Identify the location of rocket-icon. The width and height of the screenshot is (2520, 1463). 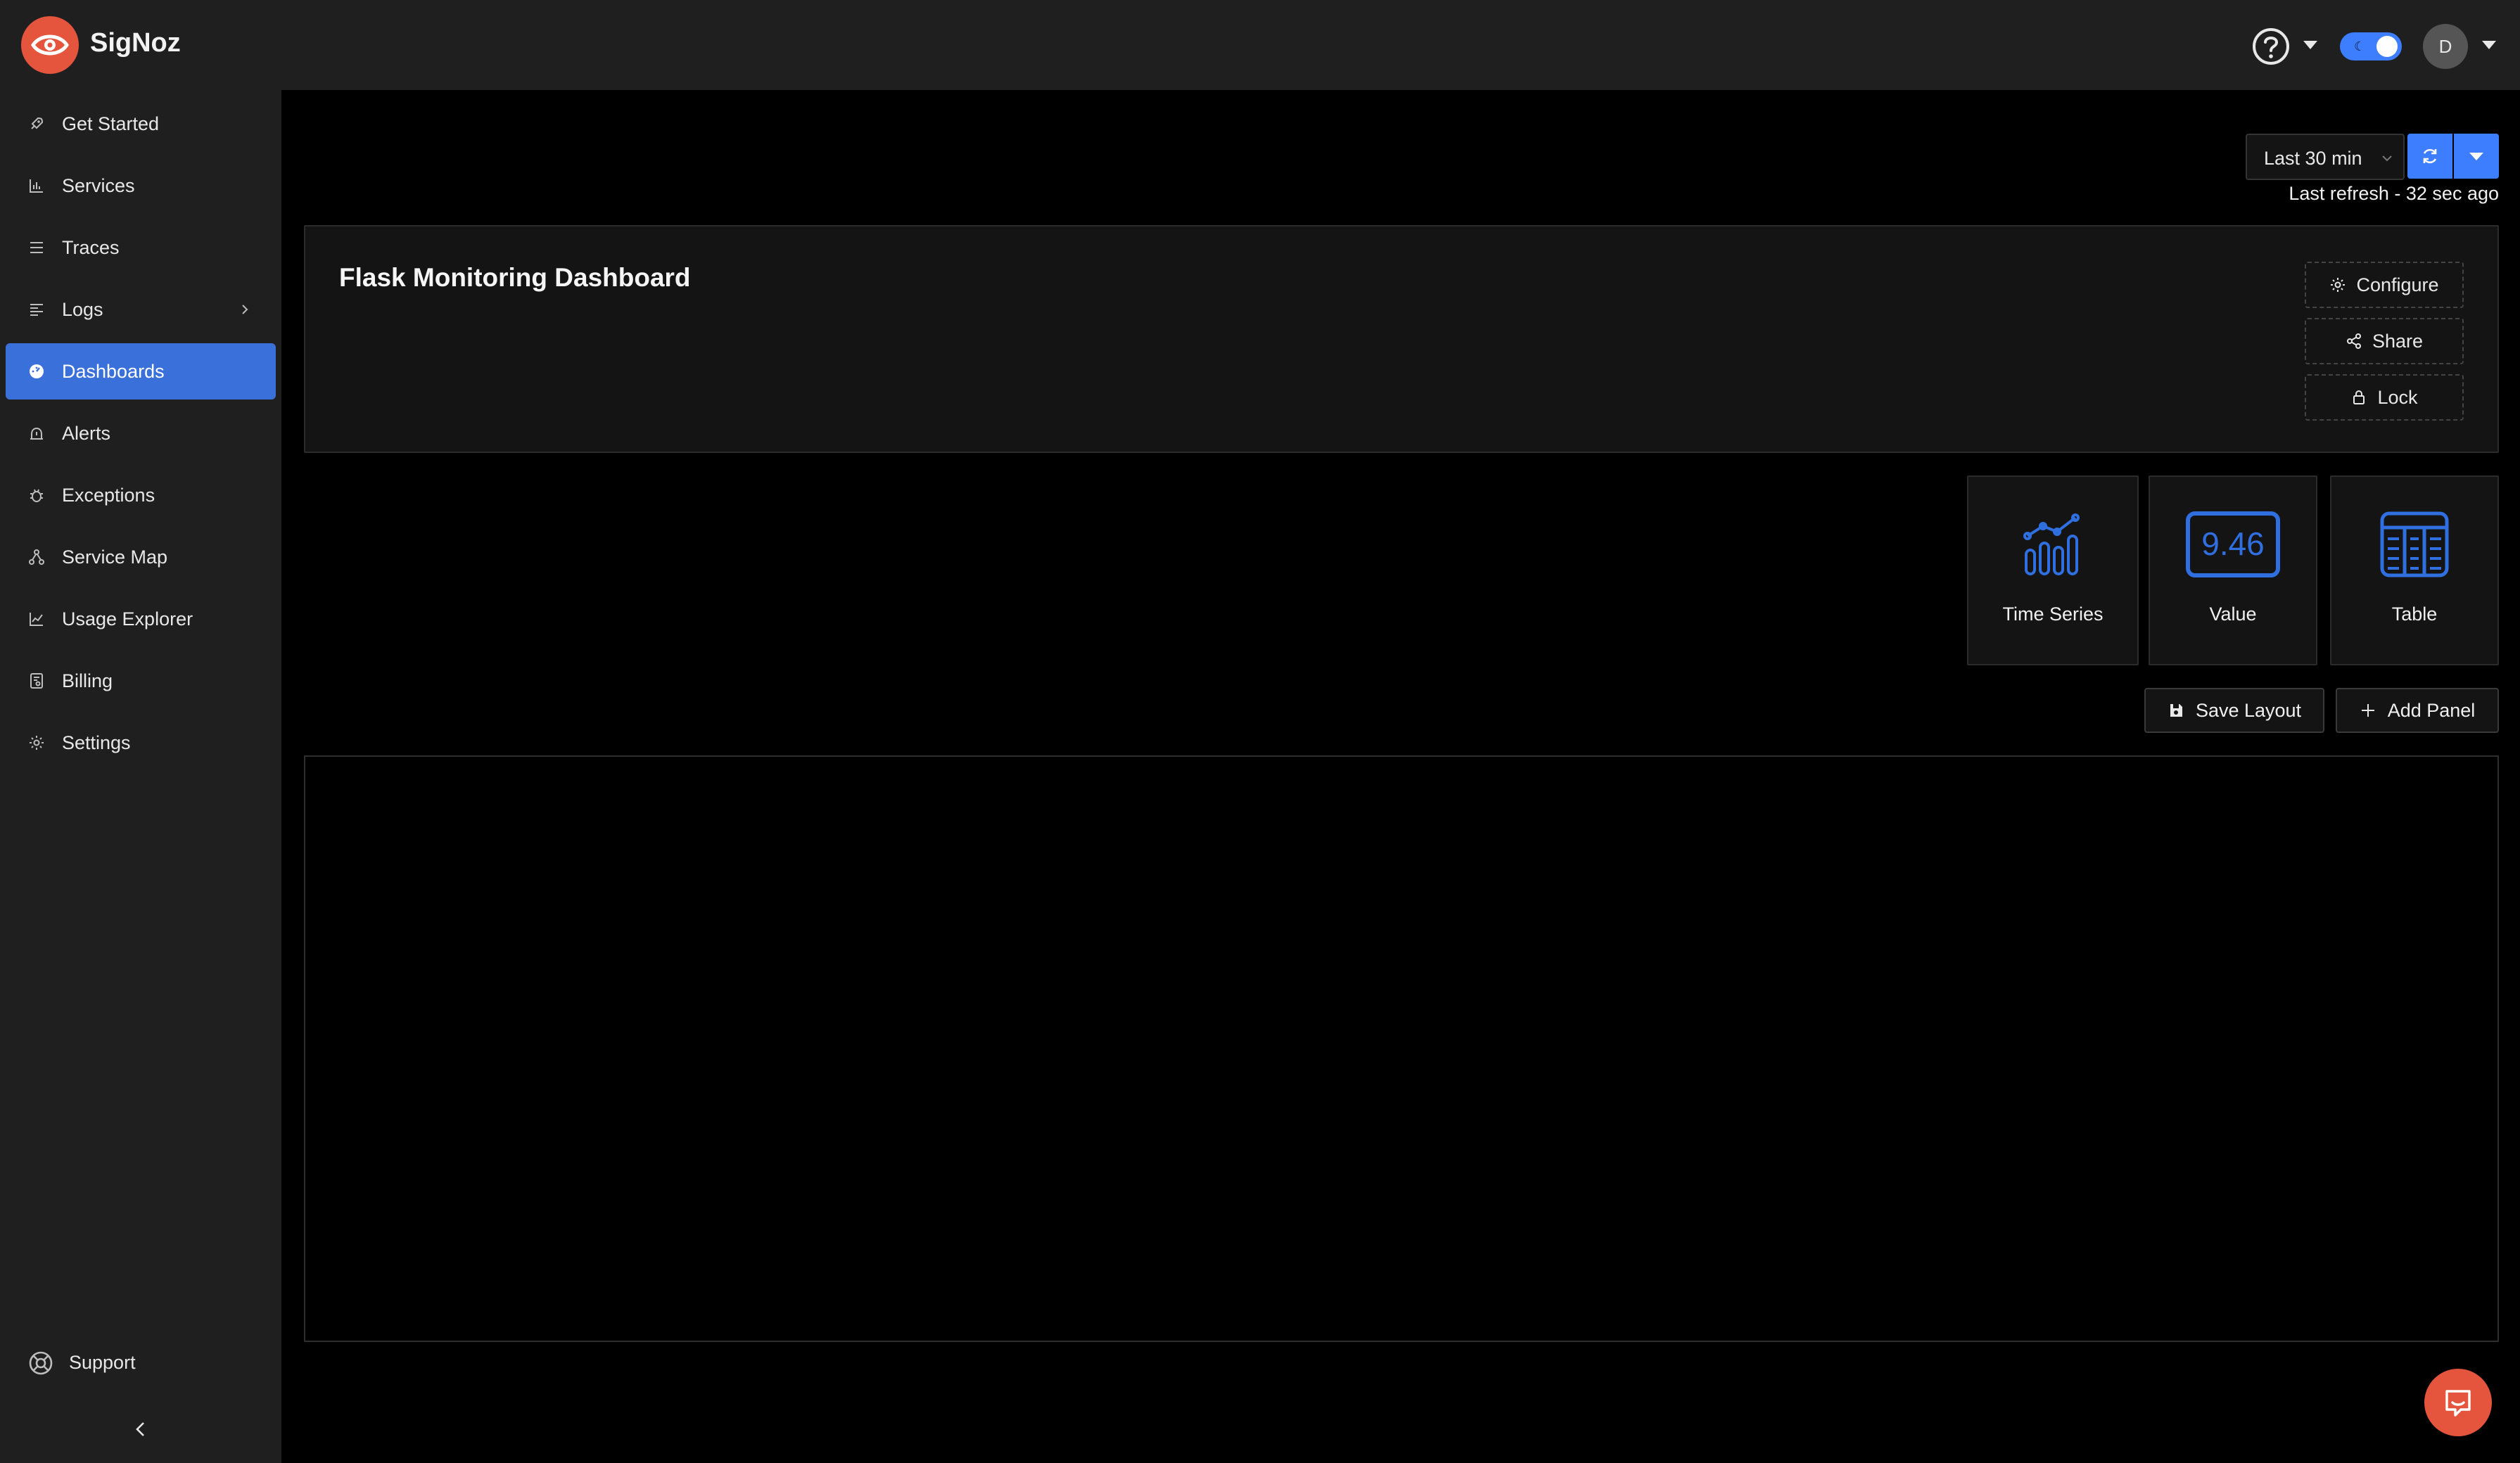
(38, 123).